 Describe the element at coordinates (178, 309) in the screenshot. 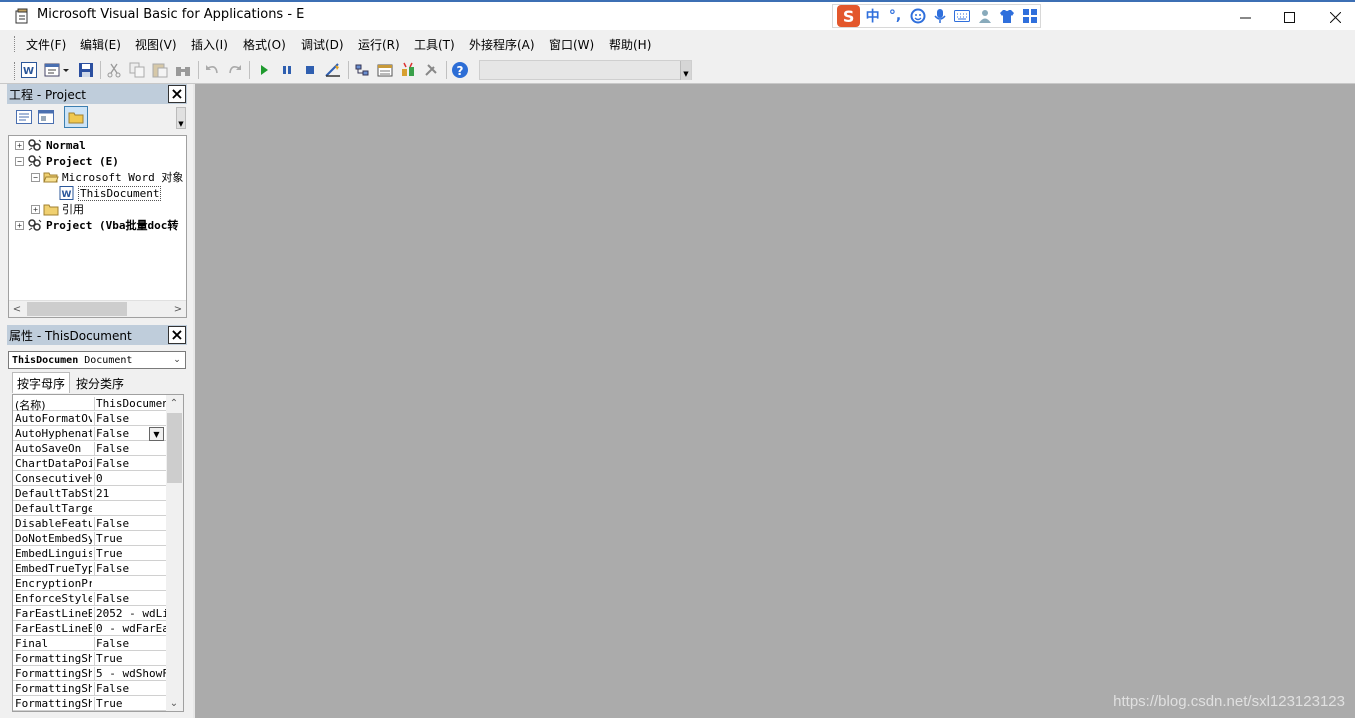

I see `scroll-right-icon: >` at that location.